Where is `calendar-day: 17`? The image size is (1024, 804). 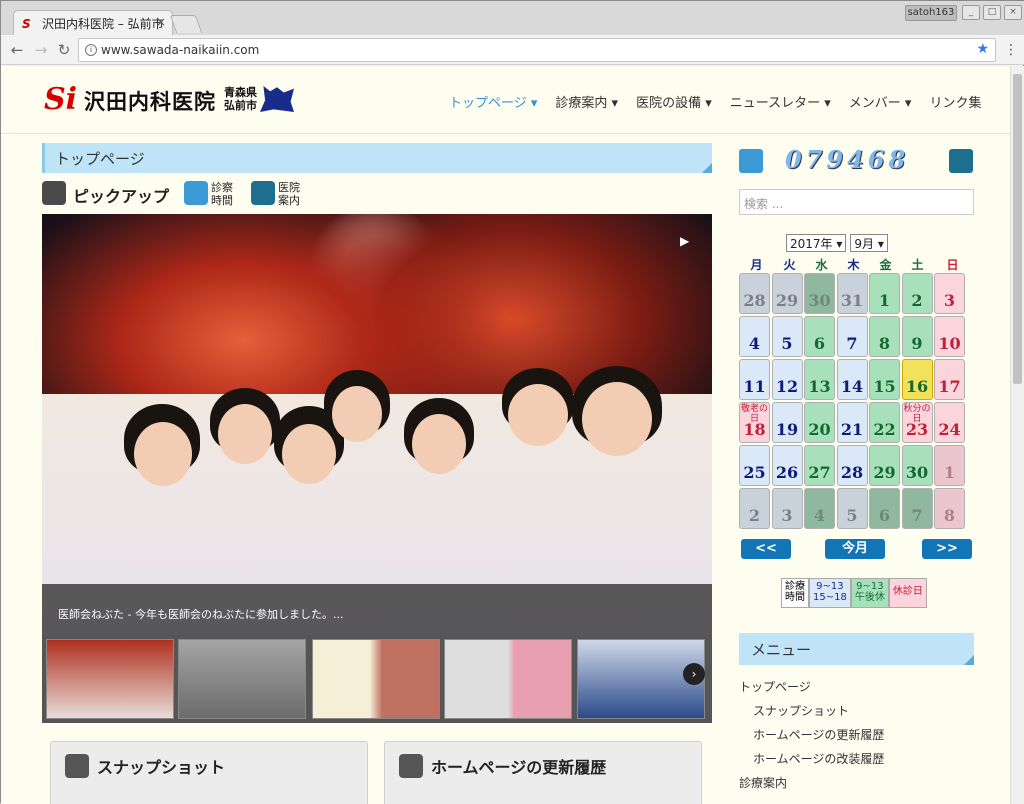
calendar-day: 17 is located at coordinates (949, 379).